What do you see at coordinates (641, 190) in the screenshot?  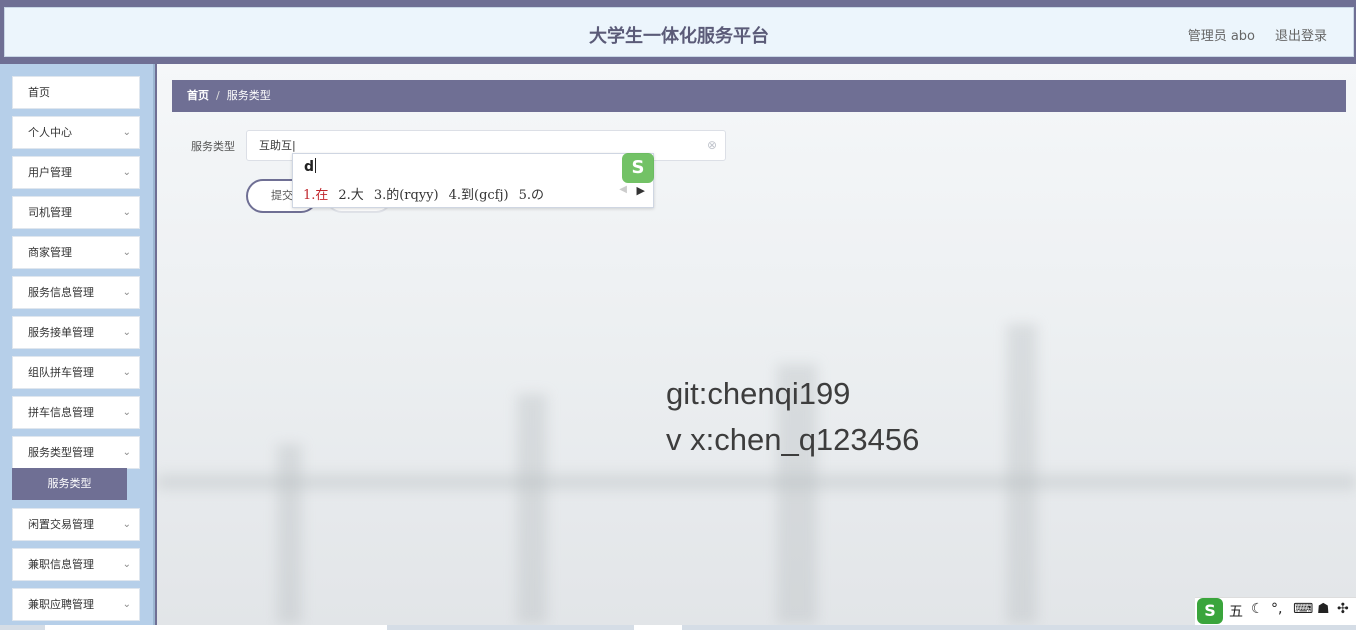 I see `next-page-icon: ▶` at bounding box center [641, 190].